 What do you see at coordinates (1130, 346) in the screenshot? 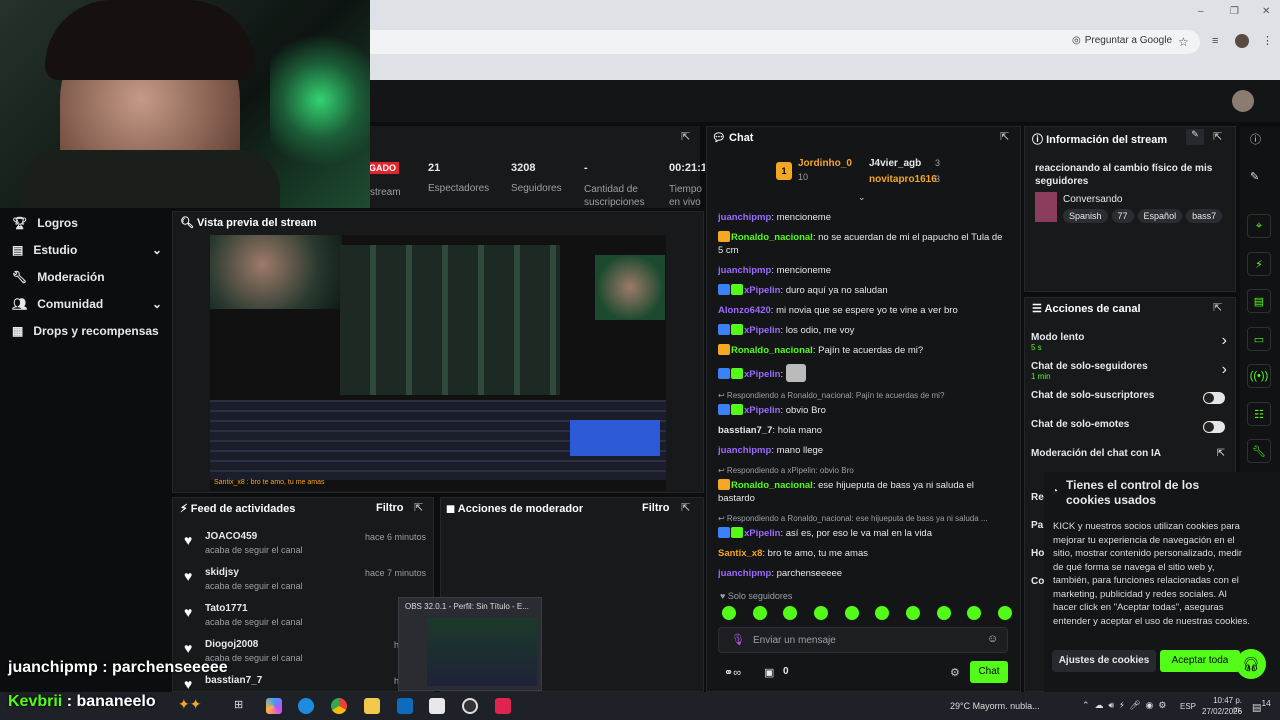
I see `channel-action-row: Modo lento 5 s ›` at bounding box center [1130, 346].